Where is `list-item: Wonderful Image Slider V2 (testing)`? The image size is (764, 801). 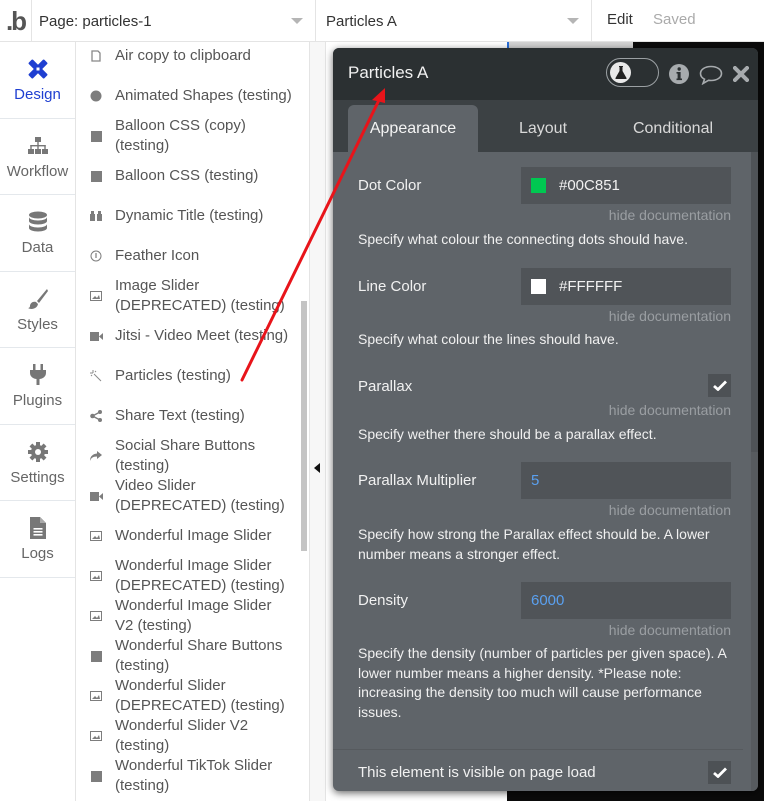
list-item: Wonderful Image Slider V2 (testing) is located at coordinates (193, 616).